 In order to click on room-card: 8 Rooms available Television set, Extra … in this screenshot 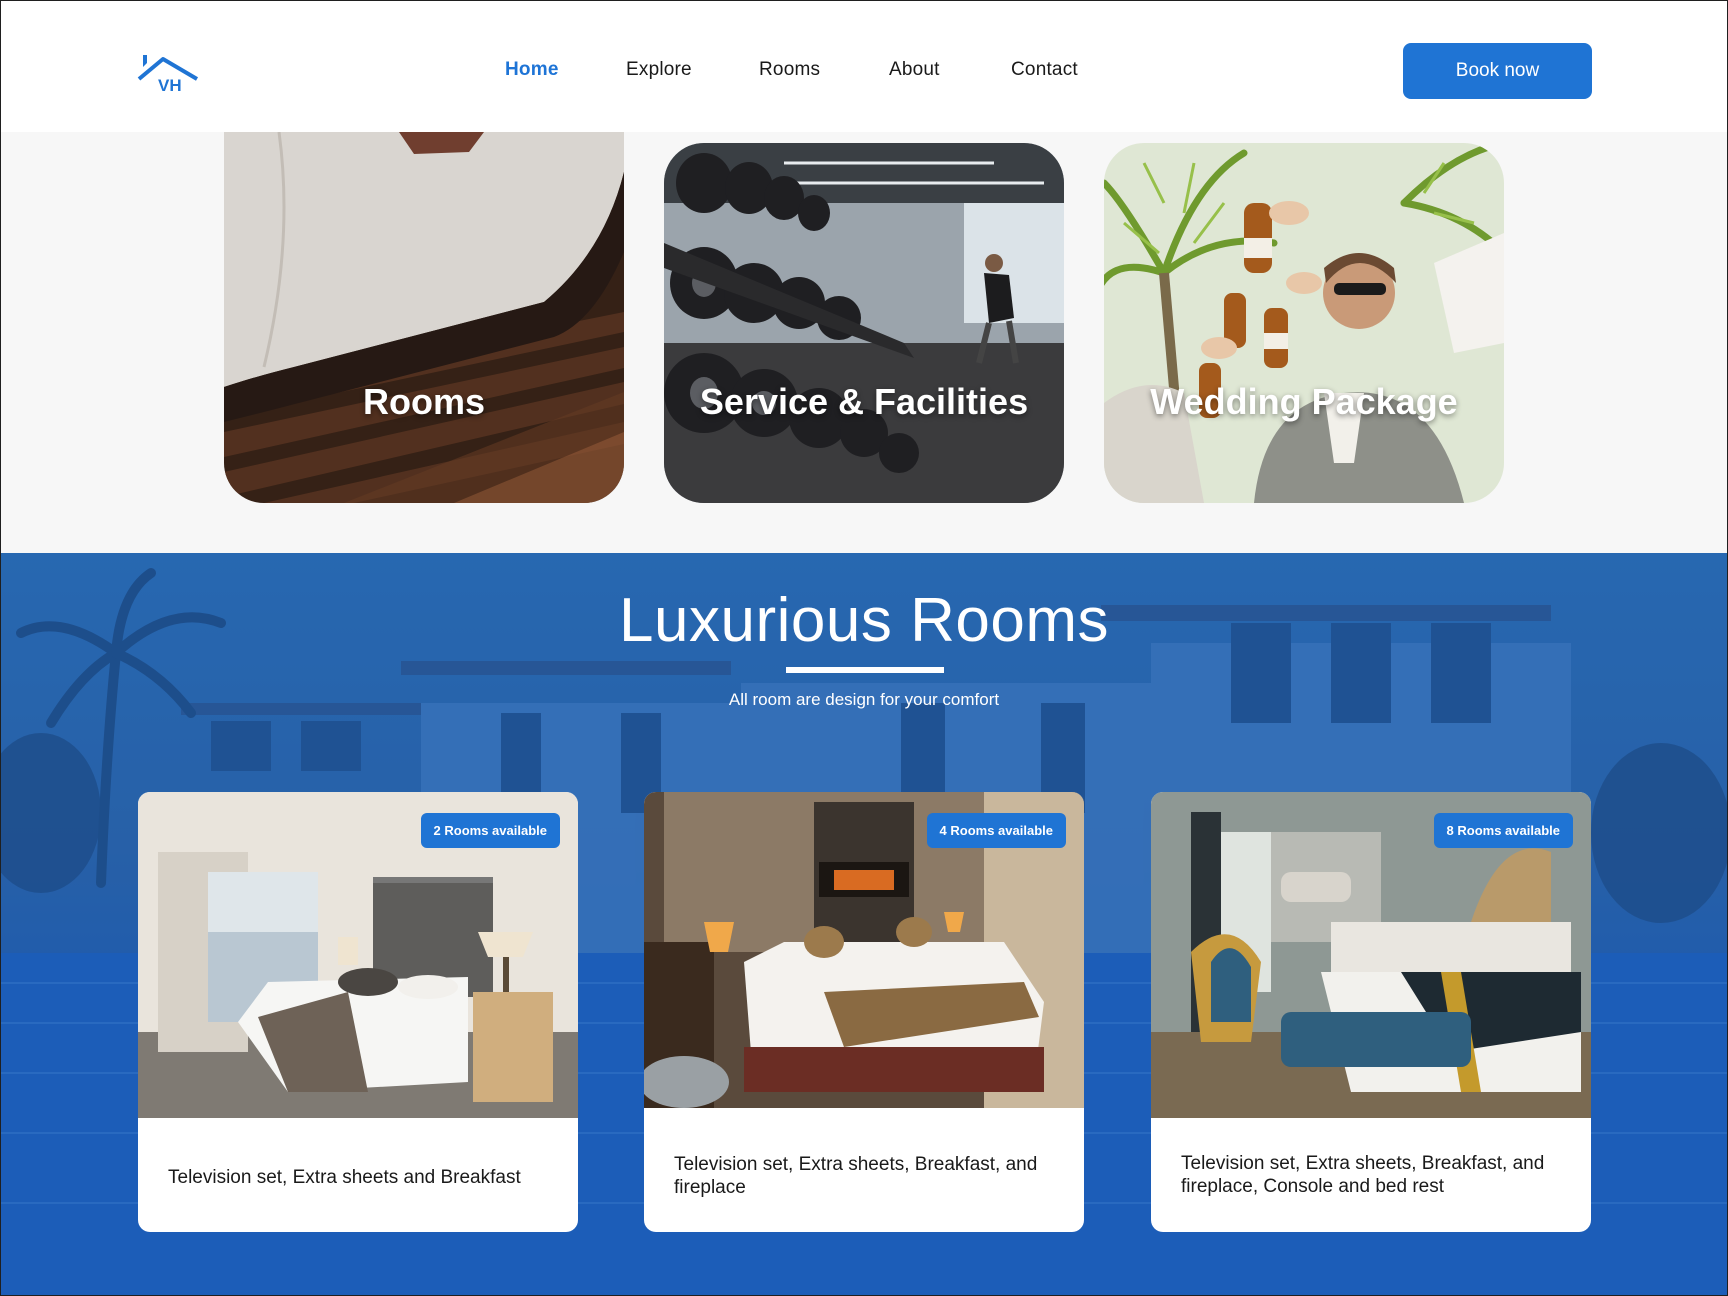, I will do `click(1371, 1012)`.